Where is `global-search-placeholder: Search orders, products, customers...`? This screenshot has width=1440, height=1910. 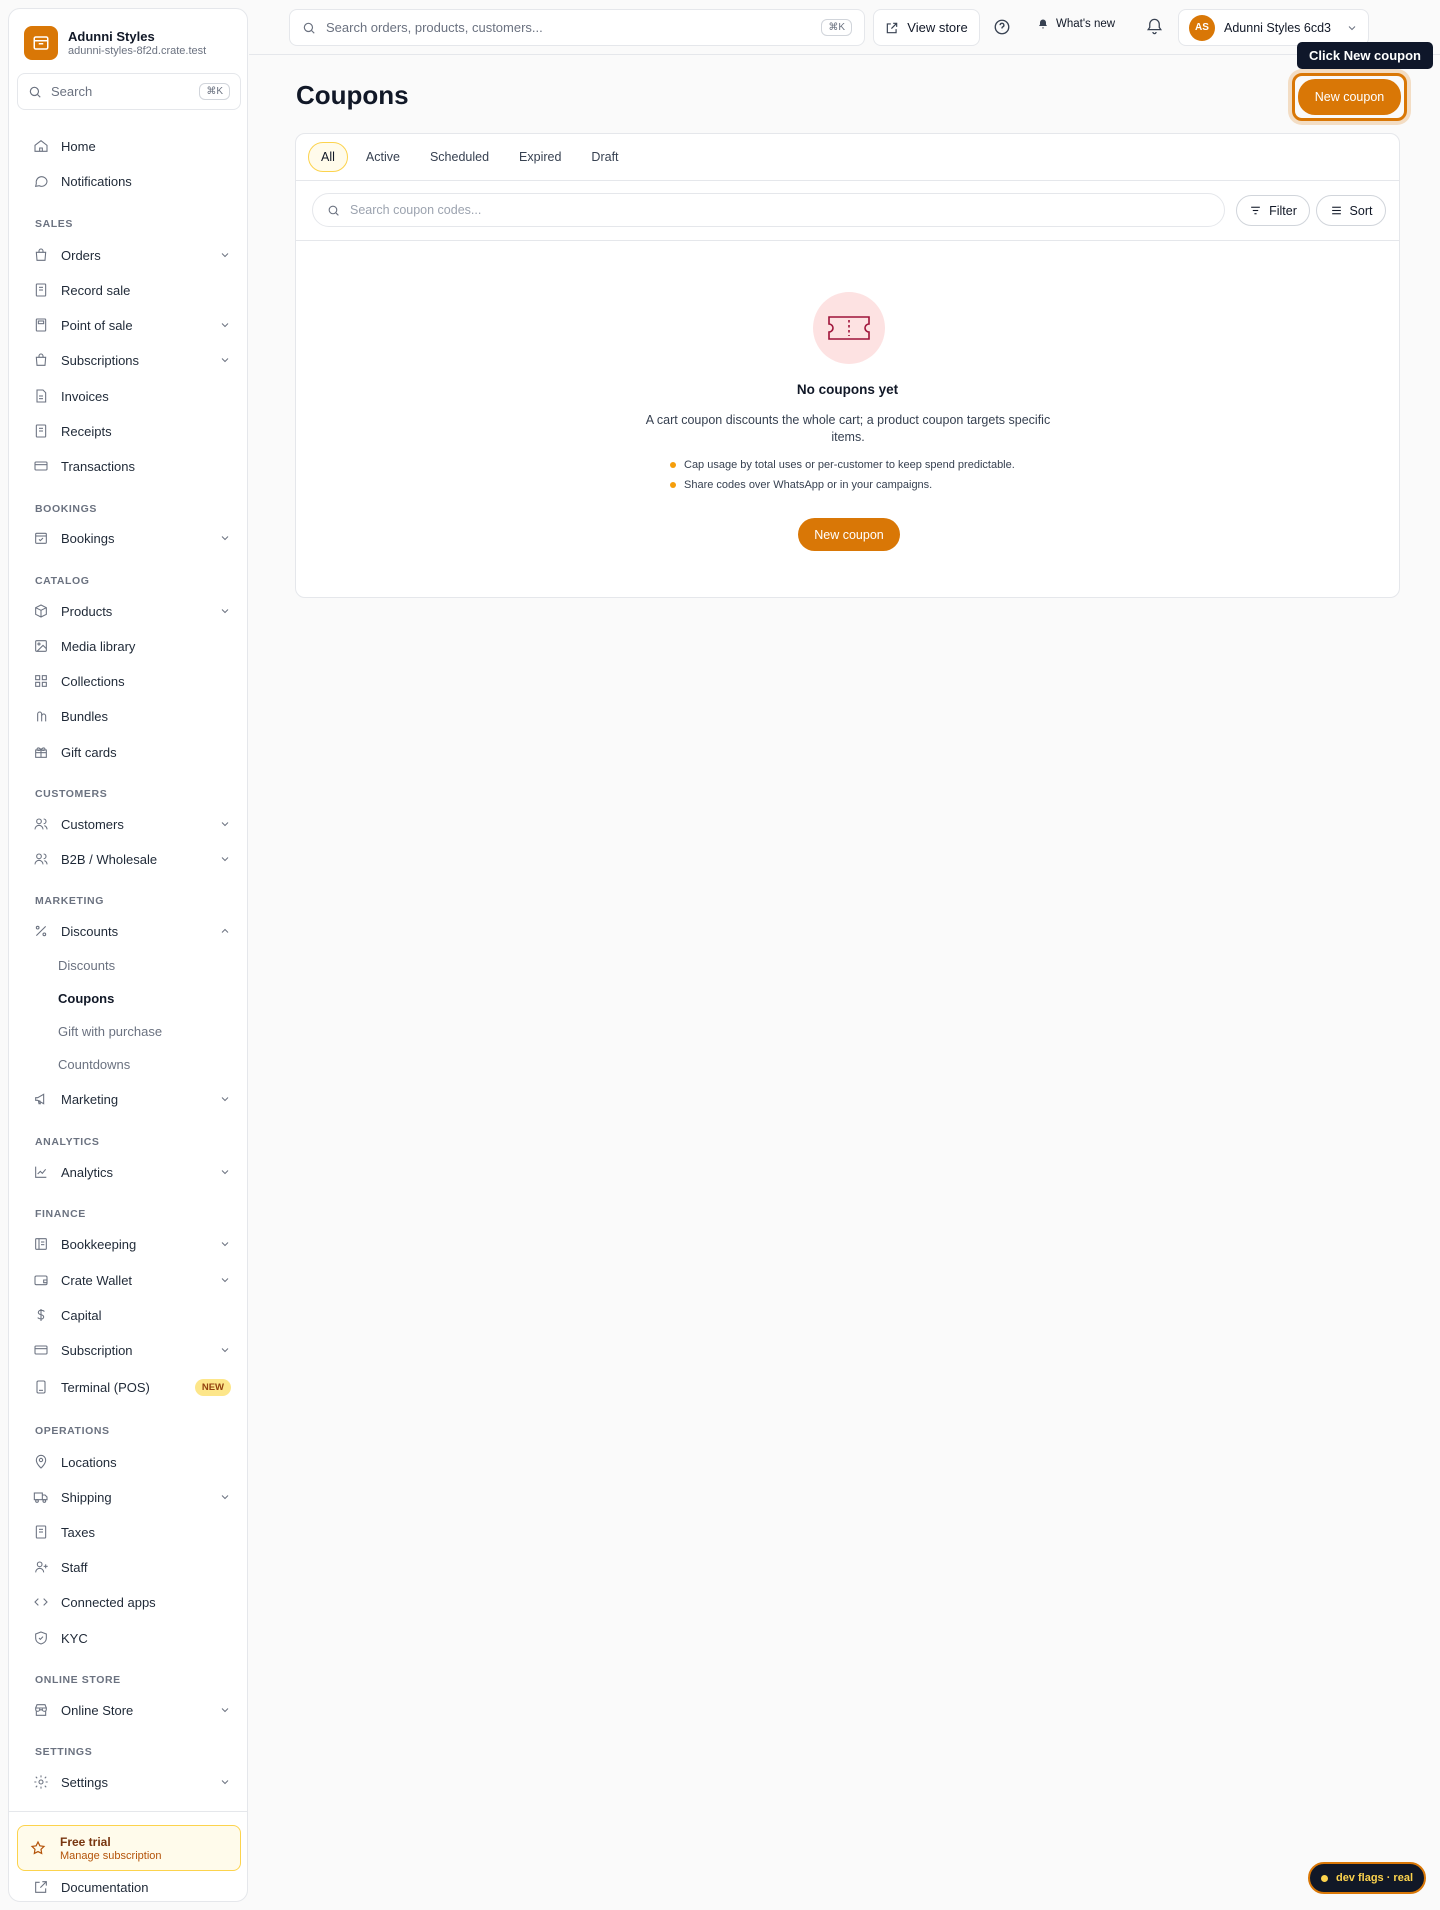
global-search-placeholder: Search orders, products, customers... is located at coordinates (434, 27).